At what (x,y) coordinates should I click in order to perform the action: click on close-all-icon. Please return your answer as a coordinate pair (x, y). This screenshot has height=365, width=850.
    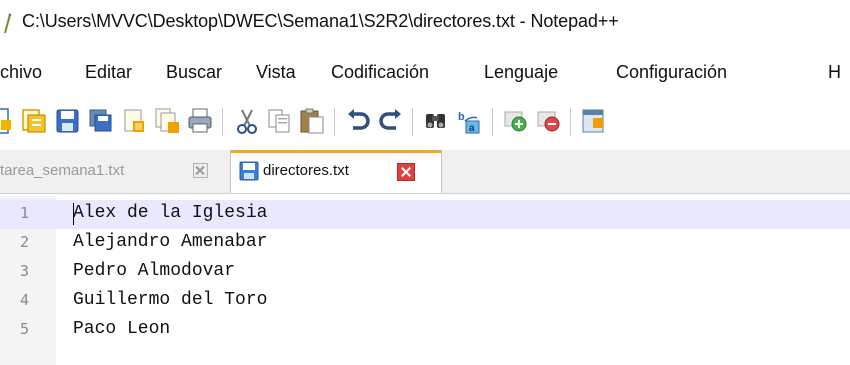
    Looking at the image, I should click on (167, 121).